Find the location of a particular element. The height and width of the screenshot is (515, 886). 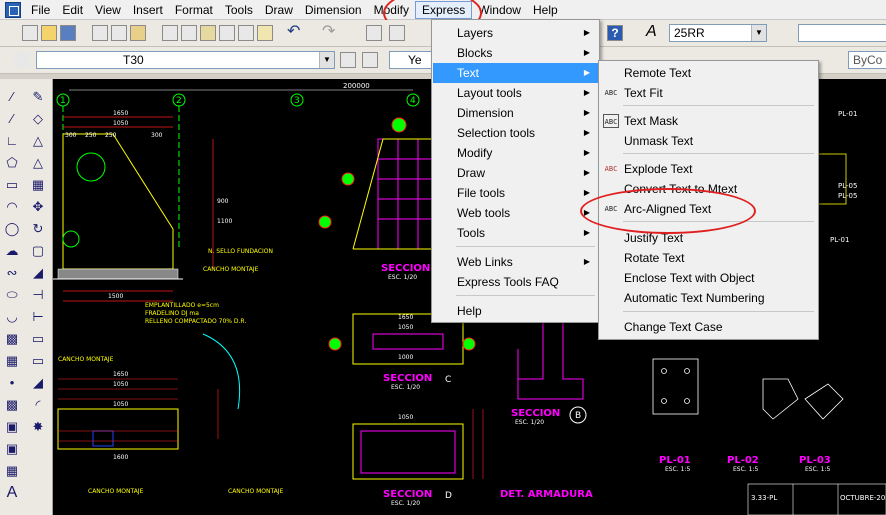

insert-block-icon: ▩ is located at coordinates (12, 339).